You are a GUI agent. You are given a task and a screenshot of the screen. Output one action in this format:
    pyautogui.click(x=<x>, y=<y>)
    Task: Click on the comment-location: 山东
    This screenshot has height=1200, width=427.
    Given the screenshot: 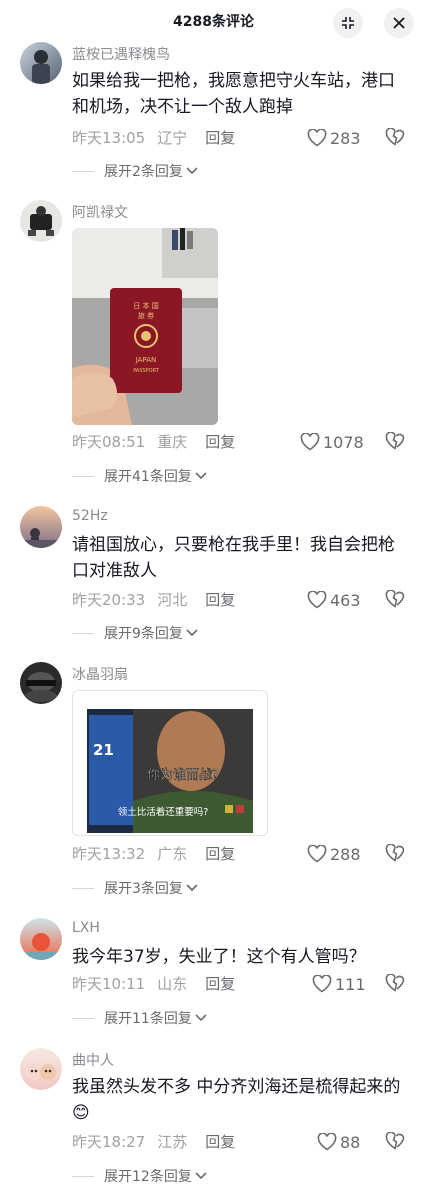 What is the action you would take?
    pyautogui.click(x=172, y=984)
    